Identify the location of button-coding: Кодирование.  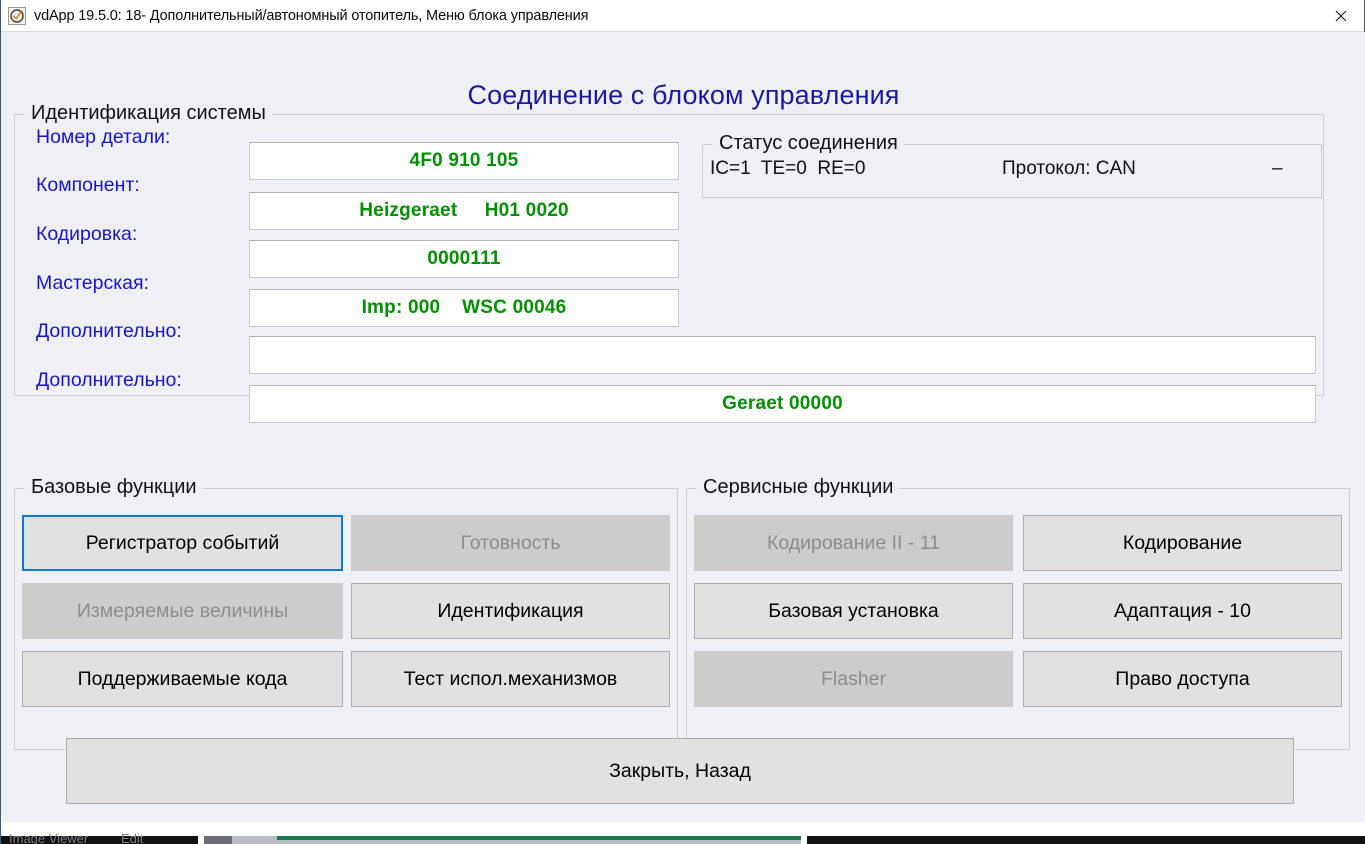
(1182, 543).